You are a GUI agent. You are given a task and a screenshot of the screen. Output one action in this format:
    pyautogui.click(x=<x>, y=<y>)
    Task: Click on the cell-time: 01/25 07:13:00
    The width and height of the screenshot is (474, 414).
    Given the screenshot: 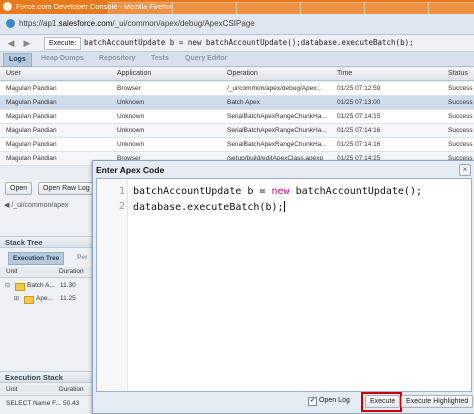 What is the action you would take?
    pyautogui.click(x=359, y=102)
    